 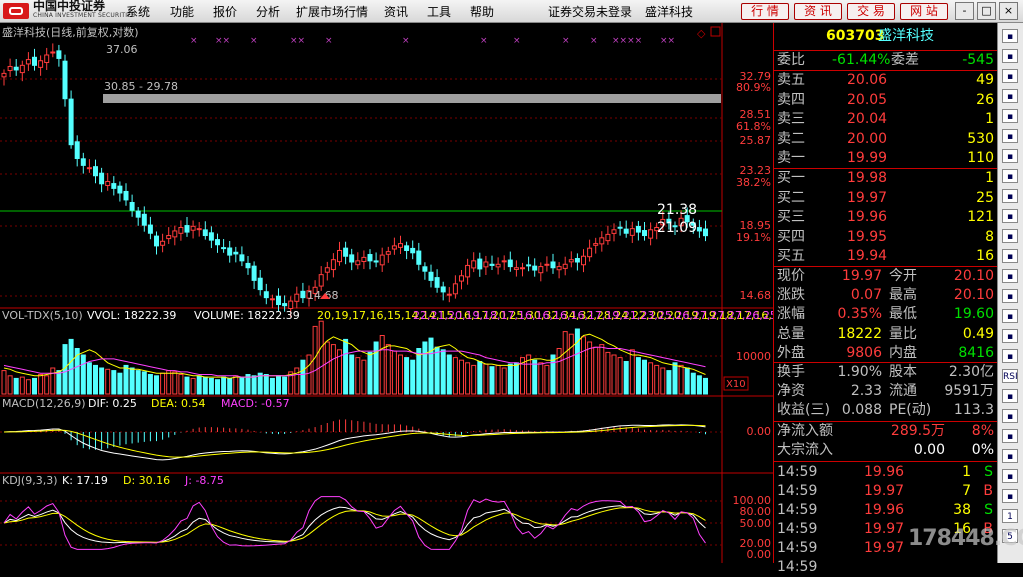 What do you see at coordinates (756, 523) in the screenshot?
I see `kdj-axis-3: 50.00` at bounding box center [756, 523].